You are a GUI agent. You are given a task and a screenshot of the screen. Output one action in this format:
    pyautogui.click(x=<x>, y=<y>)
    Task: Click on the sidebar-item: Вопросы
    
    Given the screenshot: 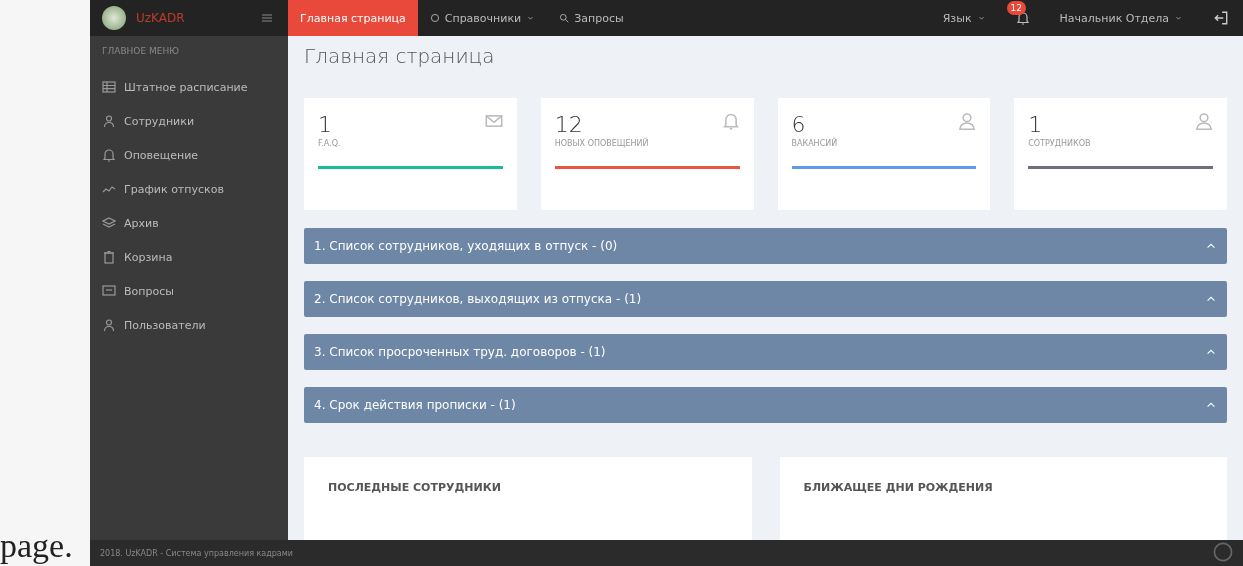 What is the action you would take?
    pyautogui.click(x=189, y=291)
    